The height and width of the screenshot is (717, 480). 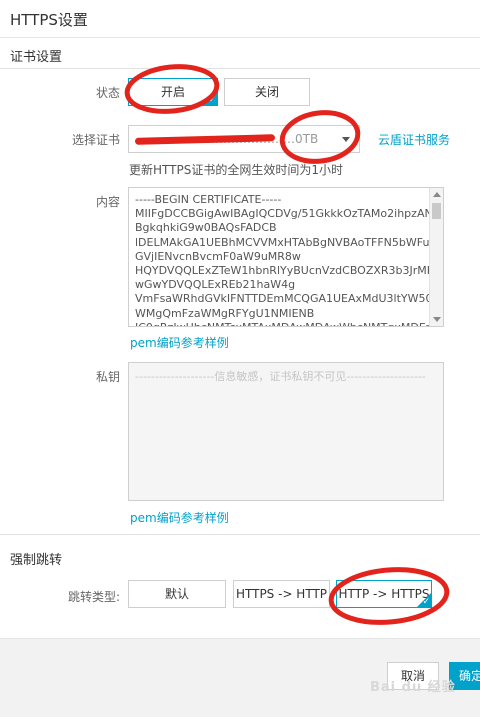 I want to click on redirect-option-label: HTTP -> HTTPS, so click(x=384, y=594).